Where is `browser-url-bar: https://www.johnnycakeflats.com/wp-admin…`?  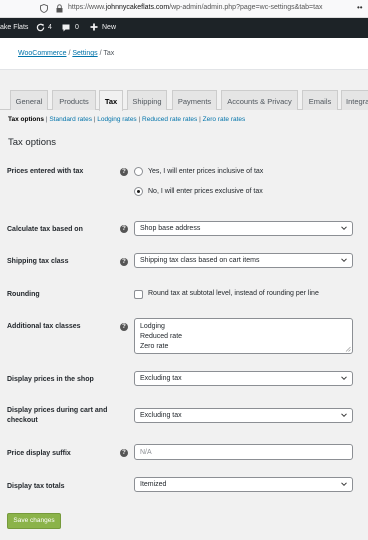 browser-url-bar: https://www.johnnycakeflats.com/wp-admin… is located at coordinates (184, 9).